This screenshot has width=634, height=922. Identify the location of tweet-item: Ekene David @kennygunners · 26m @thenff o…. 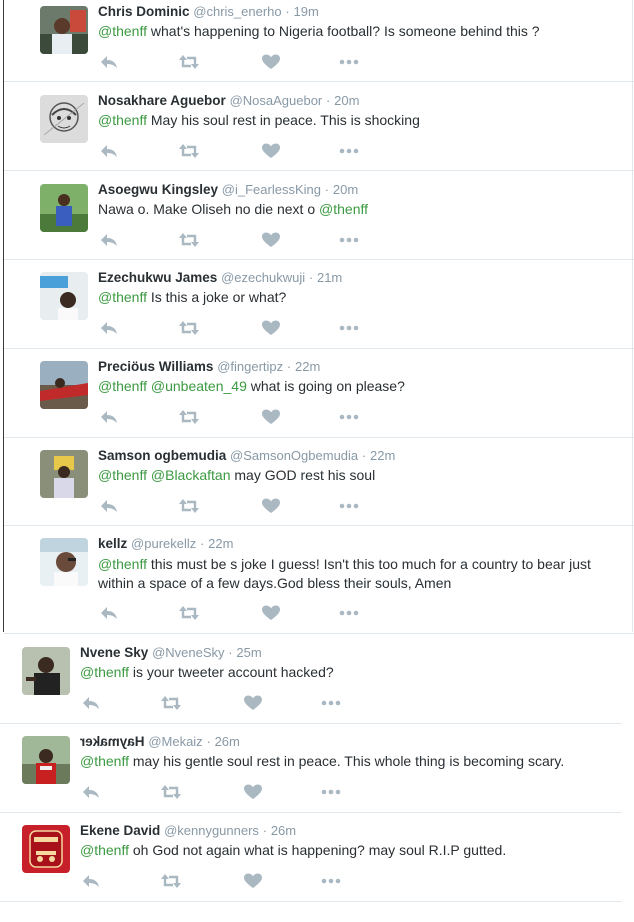
(311, 857).